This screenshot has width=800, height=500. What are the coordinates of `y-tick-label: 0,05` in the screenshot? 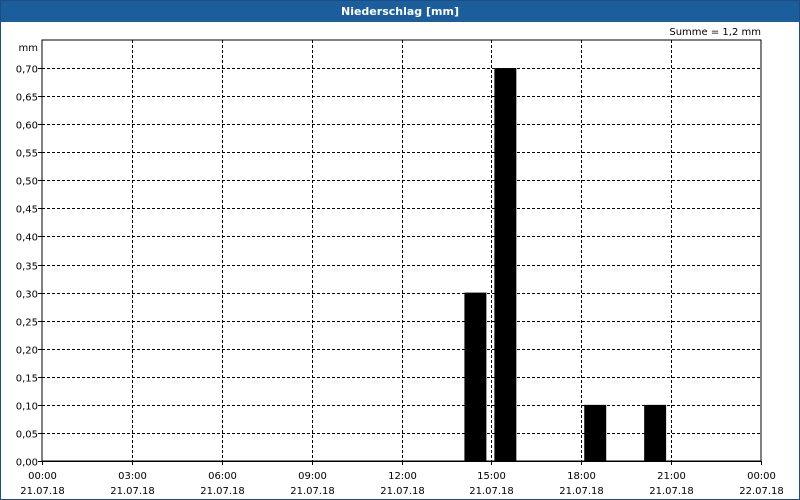 It's located at (27, 435).